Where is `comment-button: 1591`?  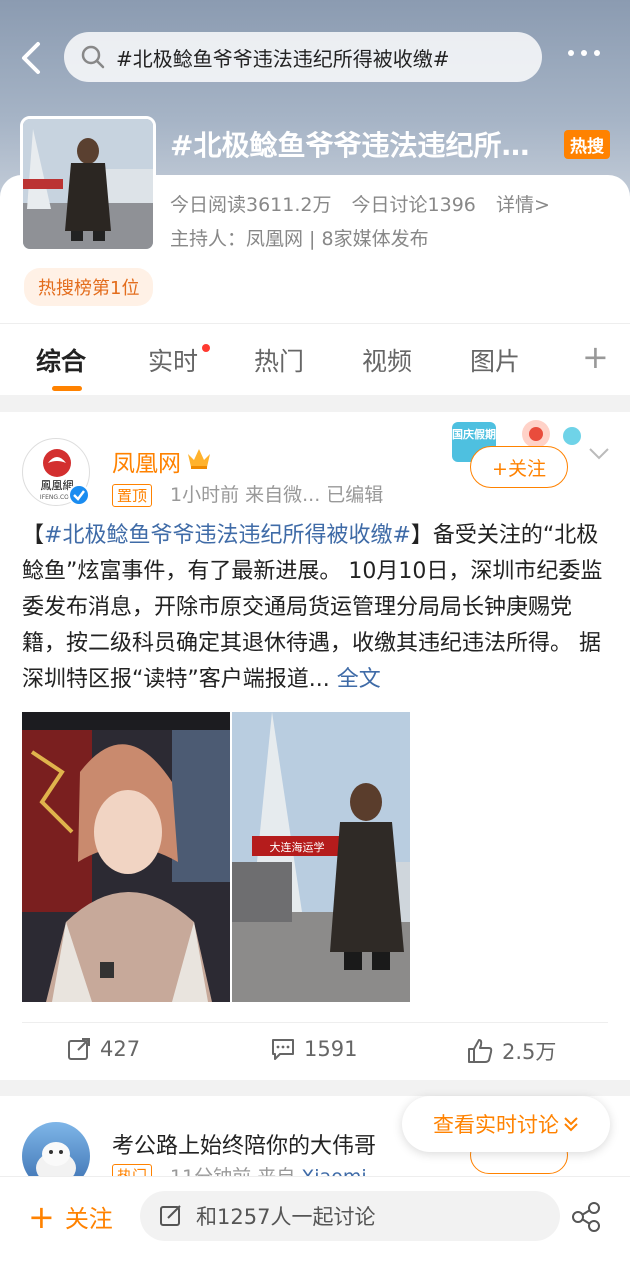 comment-button: 1591 is located at coordinates (313, 1049).